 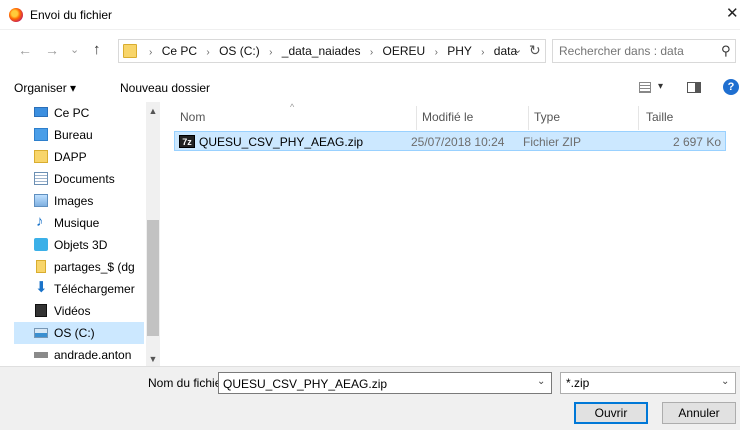 What do you see at coordinates (321, 51) in the screenshot?
I see `breadcrumb-item-data-naiades: _data_naiades` at bounding box center [321, 51].